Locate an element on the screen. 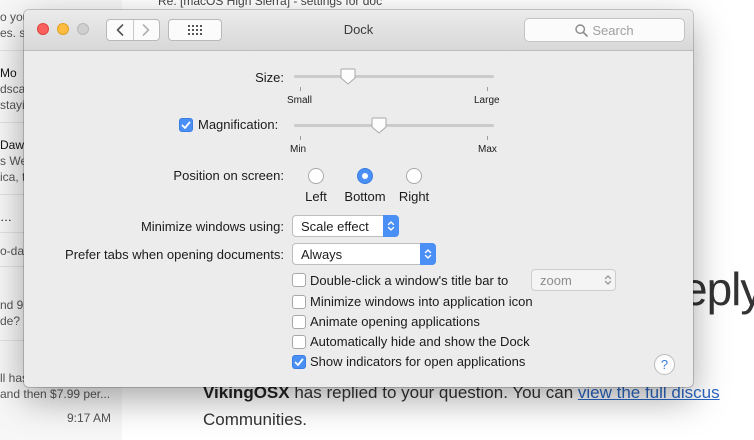  magnification-slider is located at coordinates (394, 133).